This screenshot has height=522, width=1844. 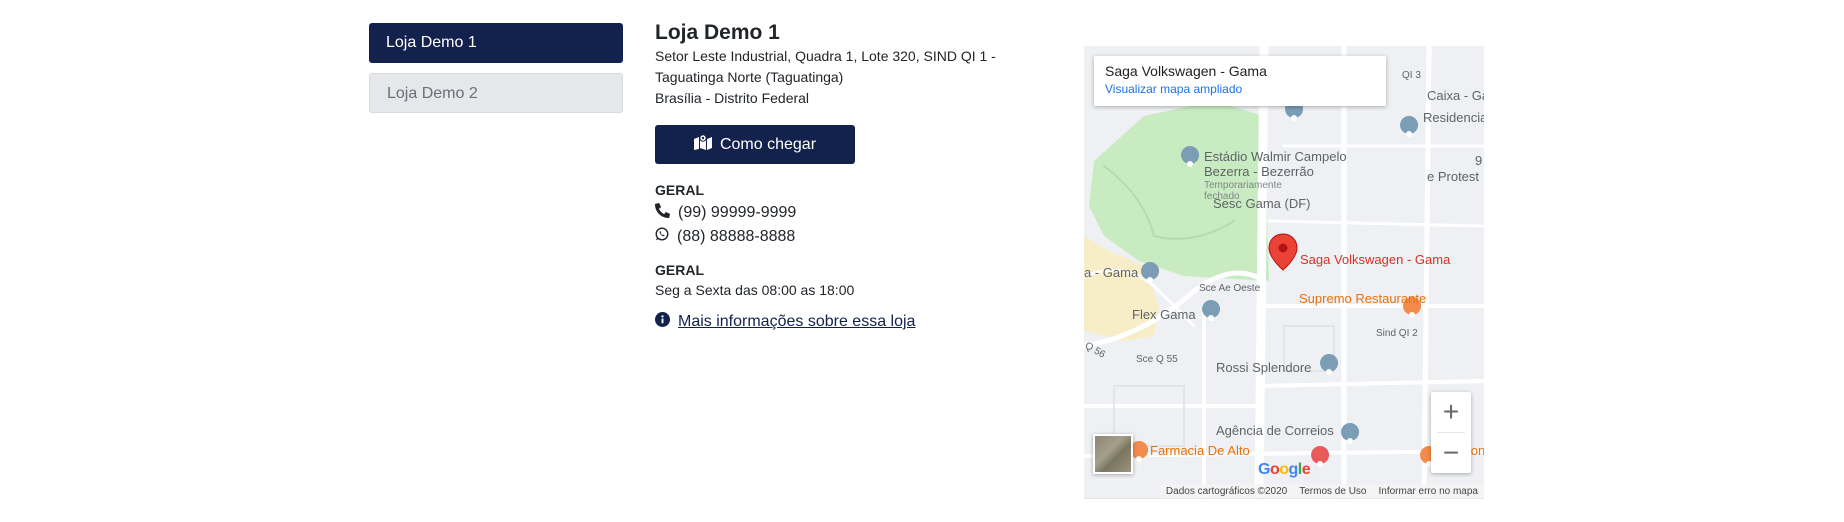 What do you see at coordinates (496, 43) in the screenshot?
I see `store-tab-loja-demo-1: Loja Demo 1` at bounding box center [496, 43].